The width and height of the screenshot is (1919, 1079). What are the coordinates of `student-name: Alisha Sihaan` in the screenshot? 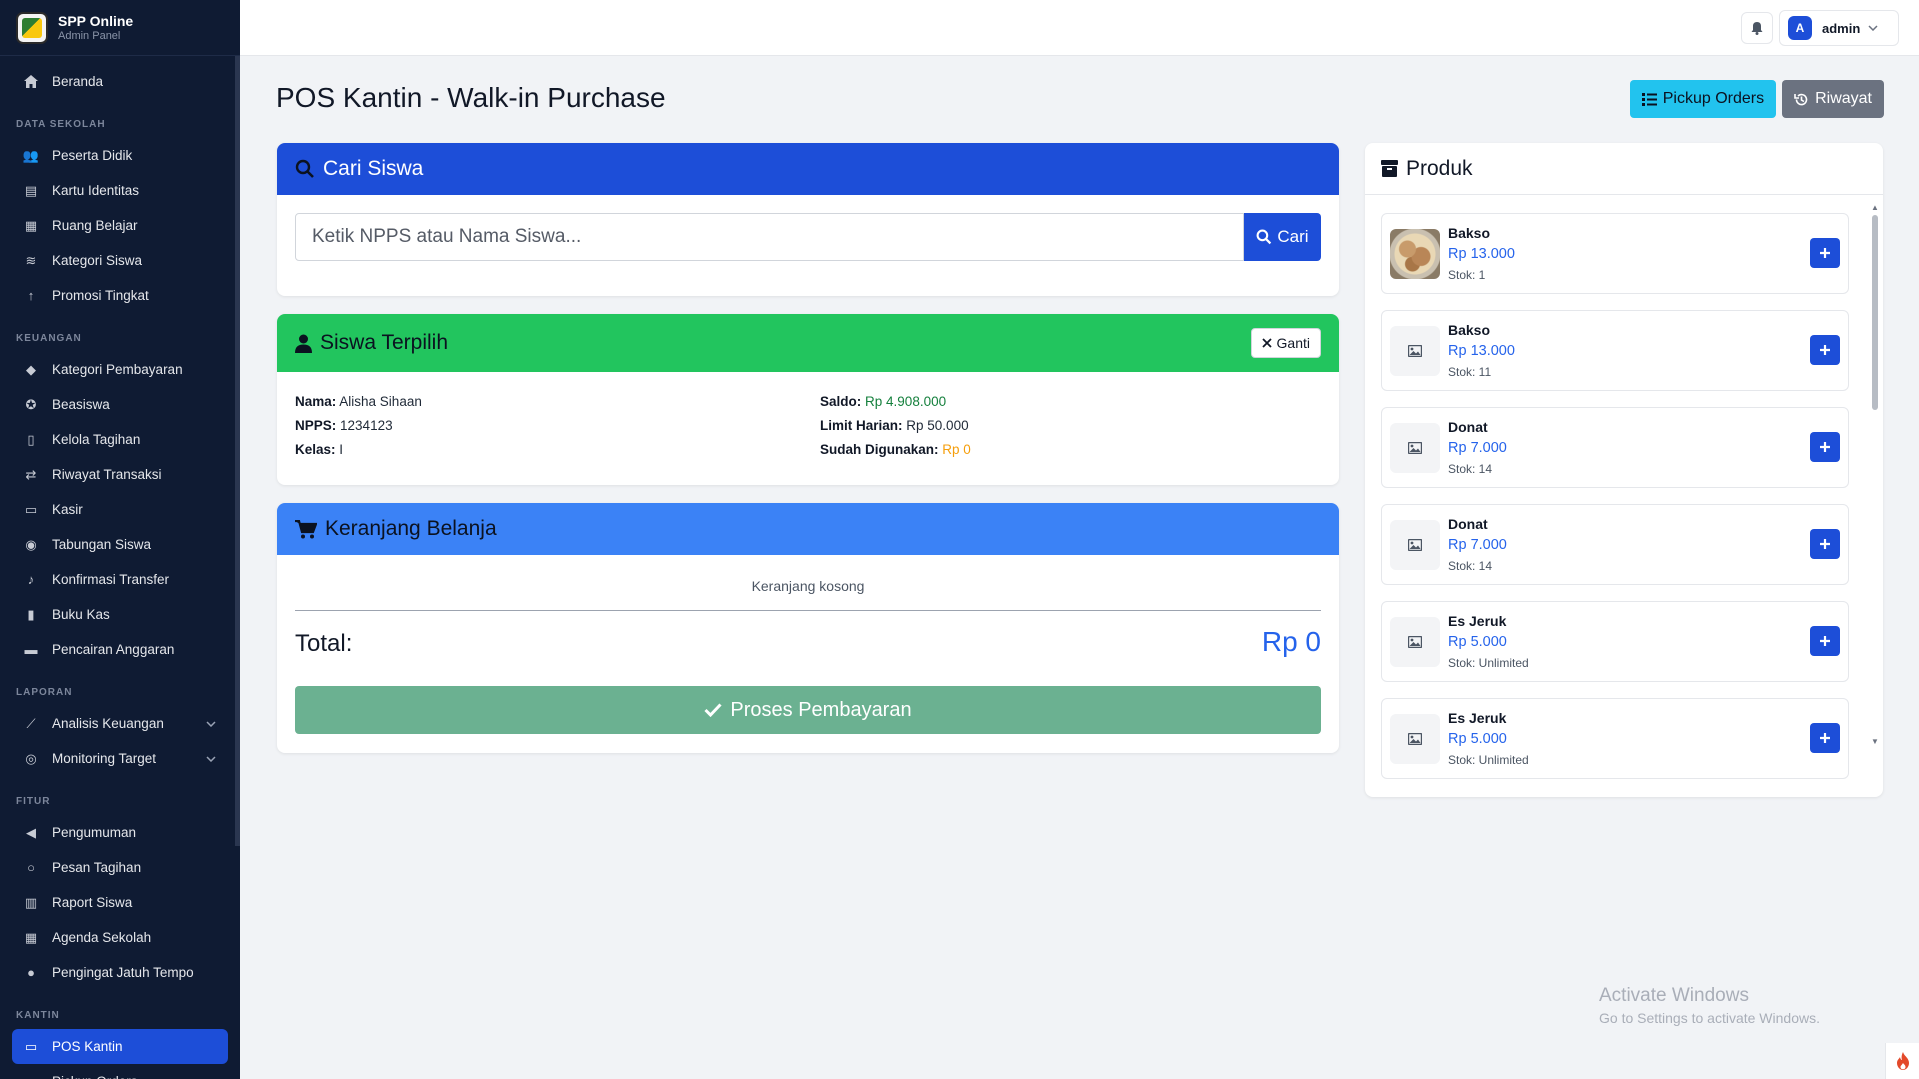 It's located at (380, 401).